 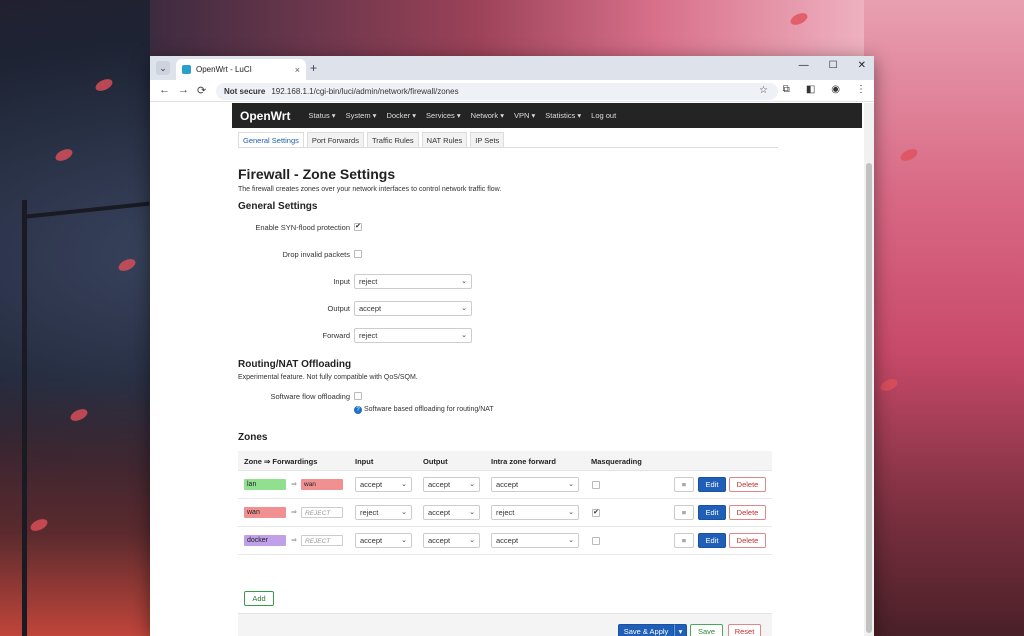 What do you see at coordinates (596, 513) in the screenshot?
I see `masquerading-checkbox: ✔` at bounding box center [596, 513].